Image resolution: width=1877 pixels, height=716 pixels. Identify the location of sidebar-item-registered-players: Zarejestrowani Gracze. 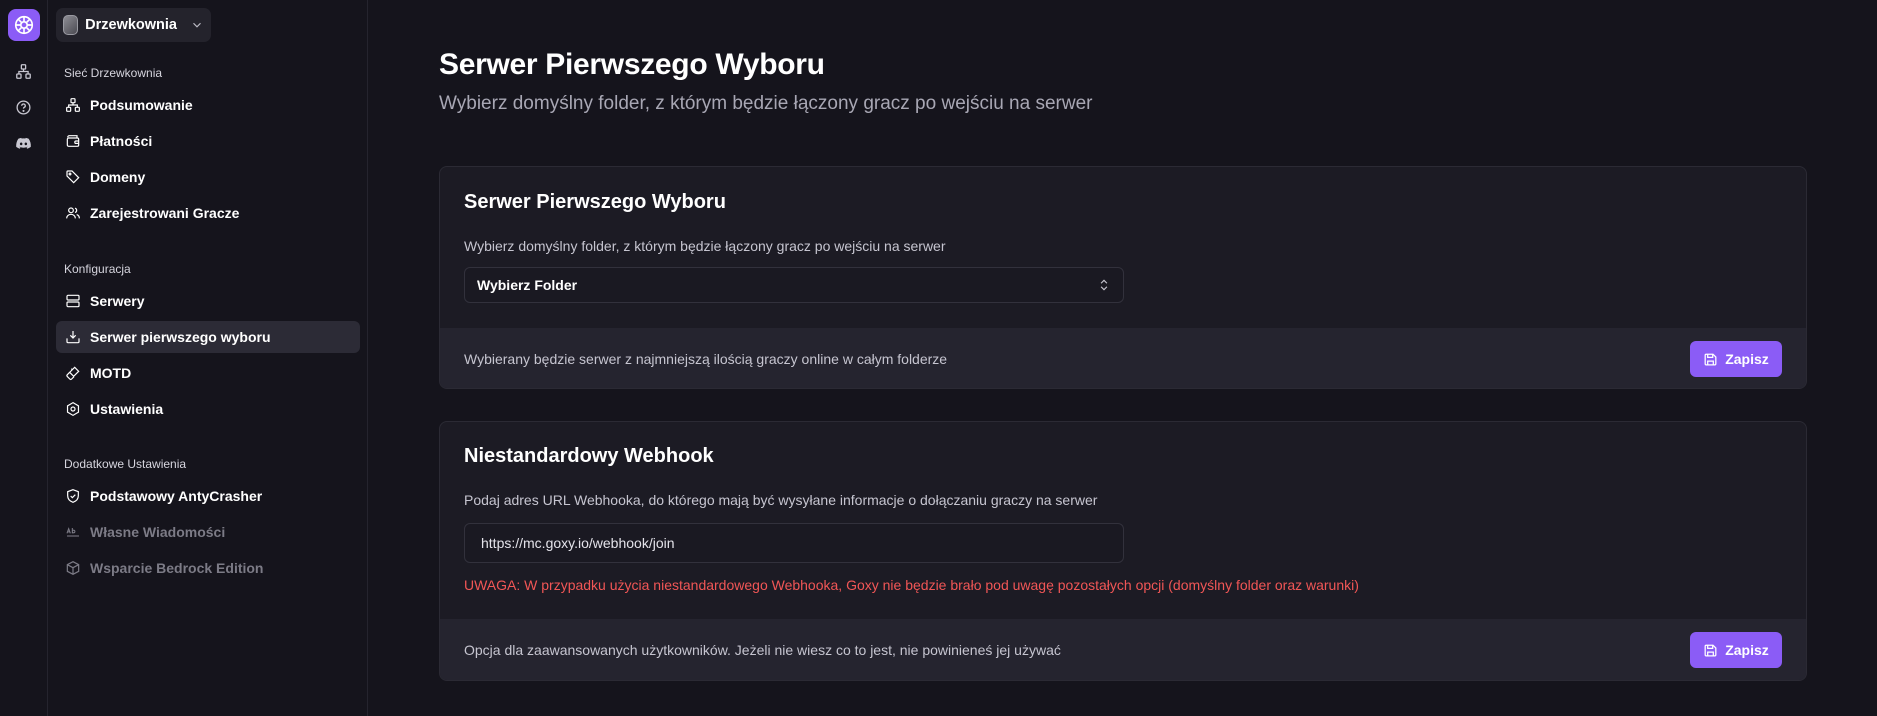
(208, 213).